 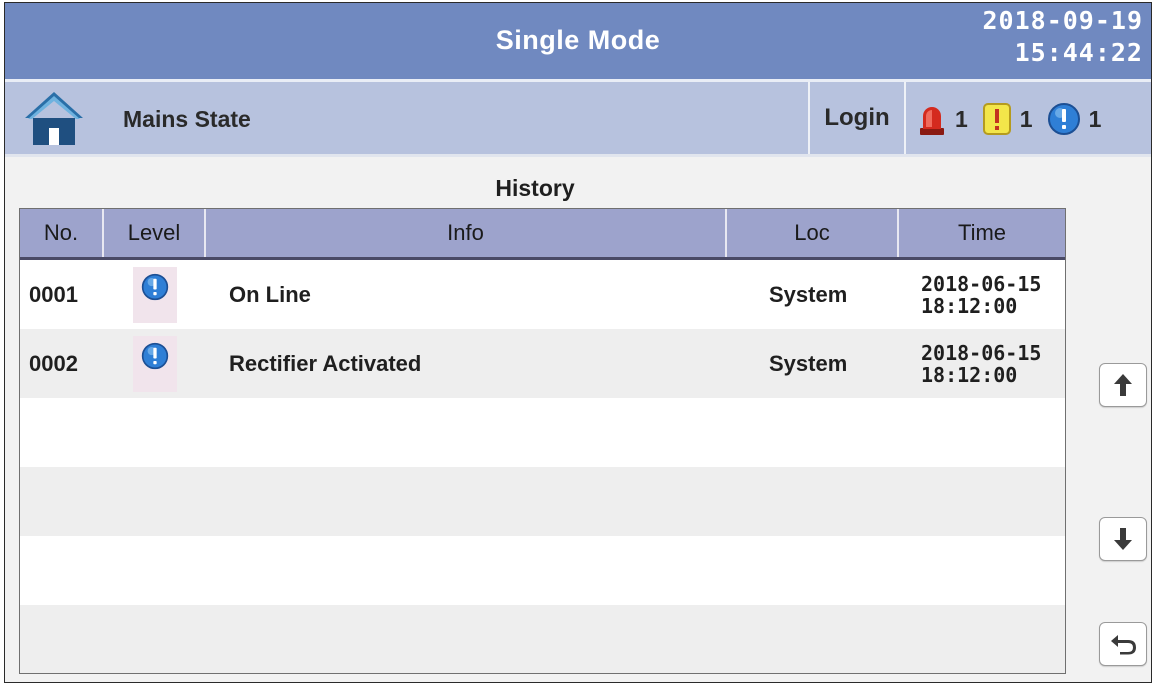 I want to click on table-header: No. Level Info Loc Time, so click(x=542, y=234).